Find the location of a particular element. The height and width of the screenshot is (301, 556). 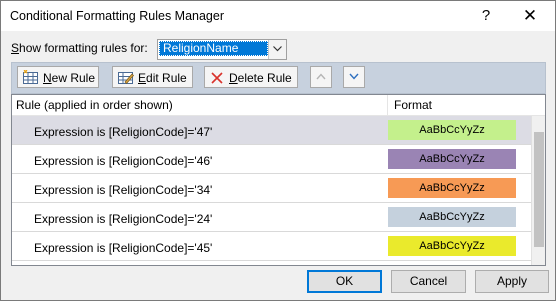

show-rules-select: ReligionName is located at coordinates (222, 49).